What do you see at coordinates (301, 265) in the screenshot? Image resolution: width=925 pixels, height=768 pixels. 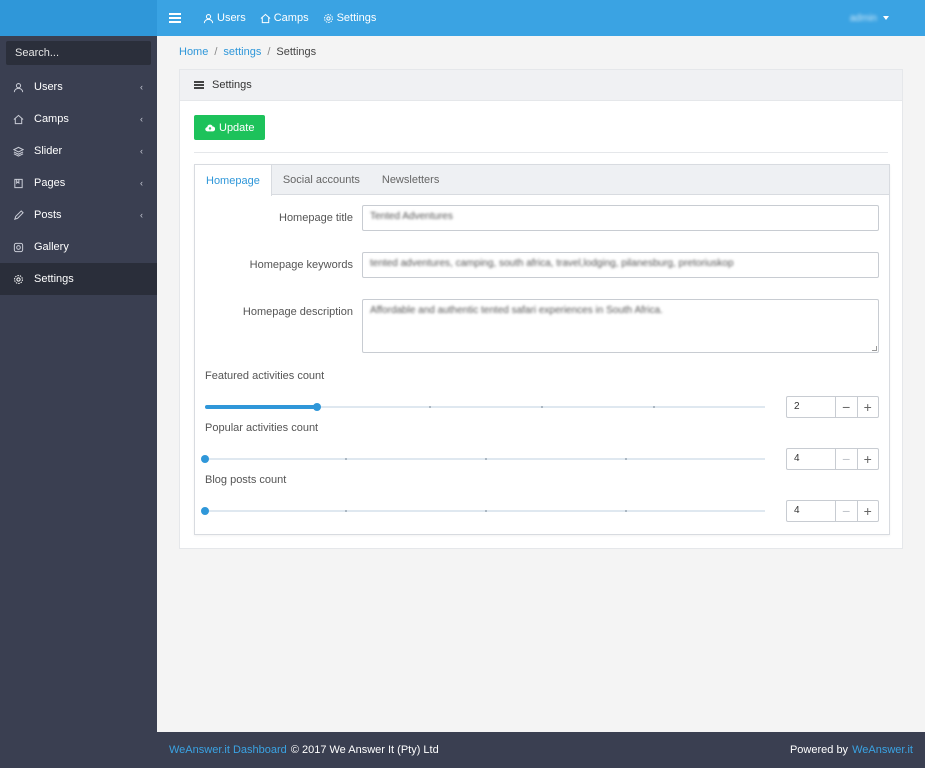 I see `homepage-keywords-label: Homepage keywords` at bounding box center [301, 265].